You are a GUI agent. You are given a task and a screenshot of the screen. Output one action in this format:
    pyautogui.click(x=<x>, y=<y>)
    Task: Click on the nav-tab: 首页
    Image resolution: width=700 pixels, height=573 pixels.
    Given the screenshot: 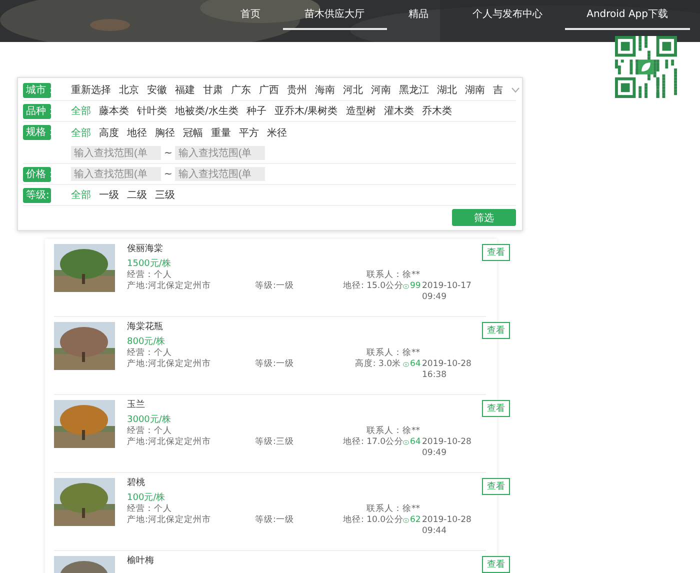 What is the action you would take?
    pyautogui.click(x=250, y=15)
    